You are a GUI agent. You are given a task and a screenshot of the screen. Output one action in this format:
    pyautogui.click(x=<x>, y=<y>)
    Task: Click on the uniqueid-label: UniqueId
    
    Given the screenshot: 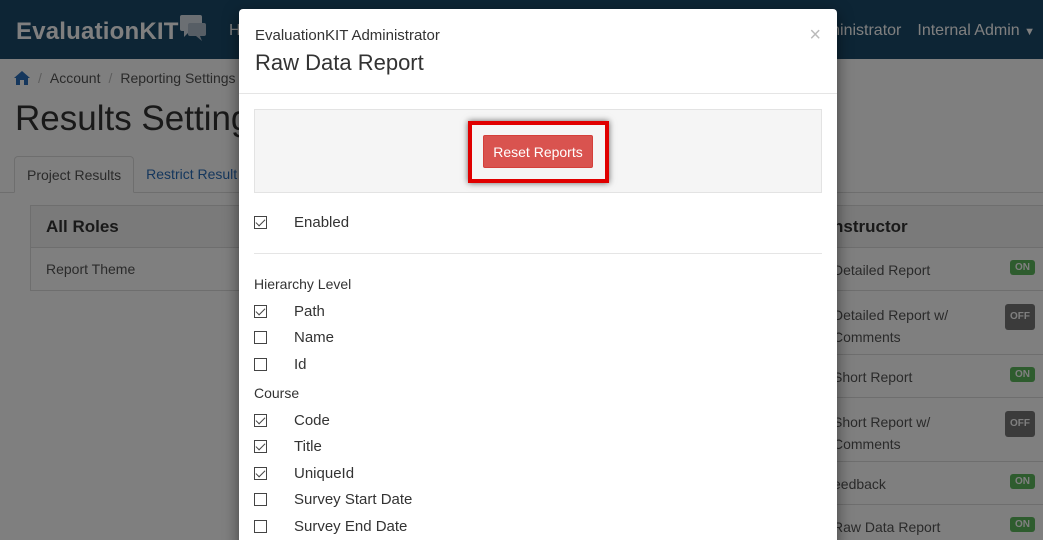 What is the action you would take?
    pyautogui.click(x=324, y=473)
    